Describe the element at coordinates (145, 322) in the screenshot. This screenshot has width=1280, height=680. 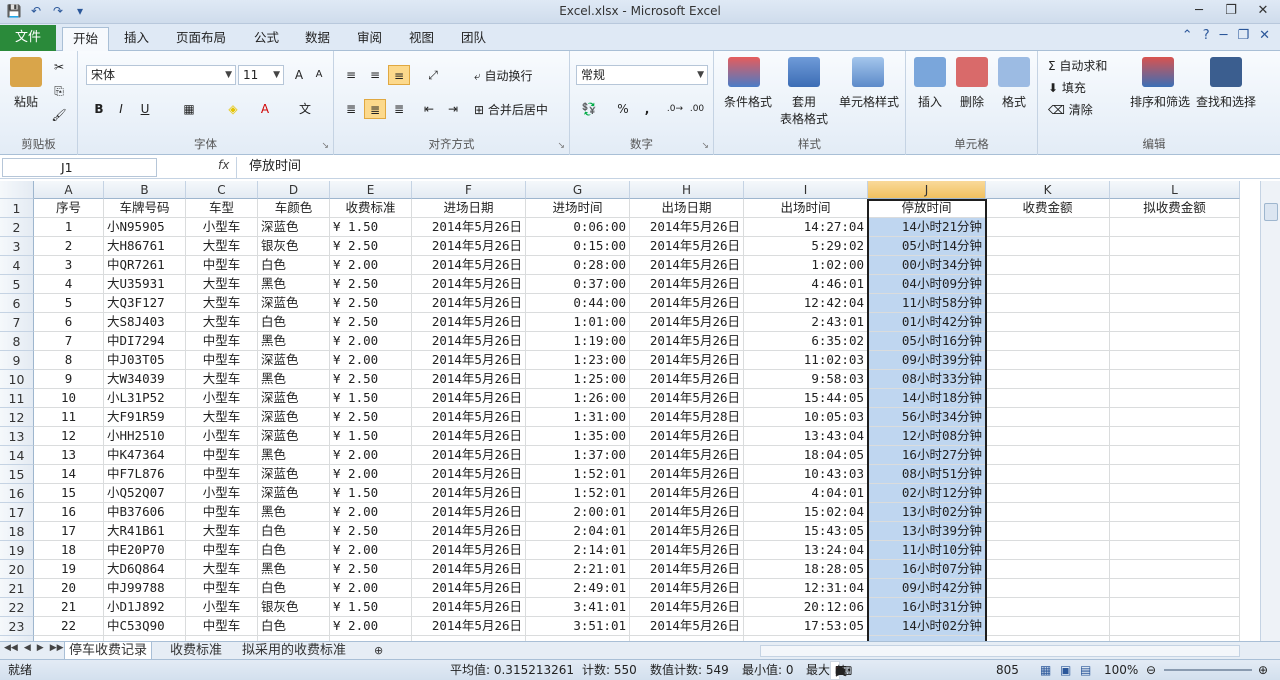
I see `table-cell: 大S8J403` at that location.